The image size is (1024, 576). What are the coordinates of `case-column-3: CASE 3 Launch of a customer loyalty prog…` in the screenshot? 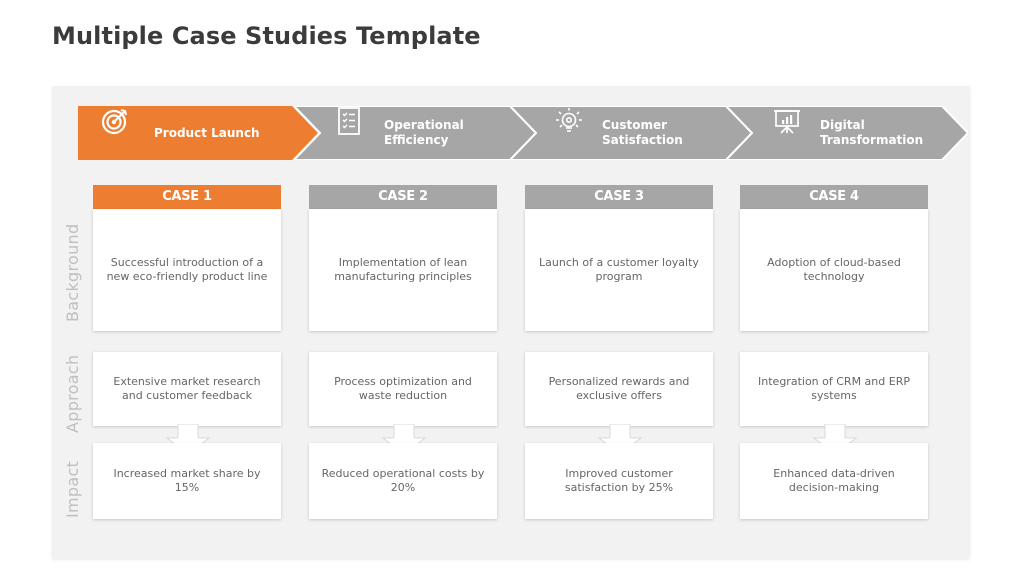 It's located at (619, 352).